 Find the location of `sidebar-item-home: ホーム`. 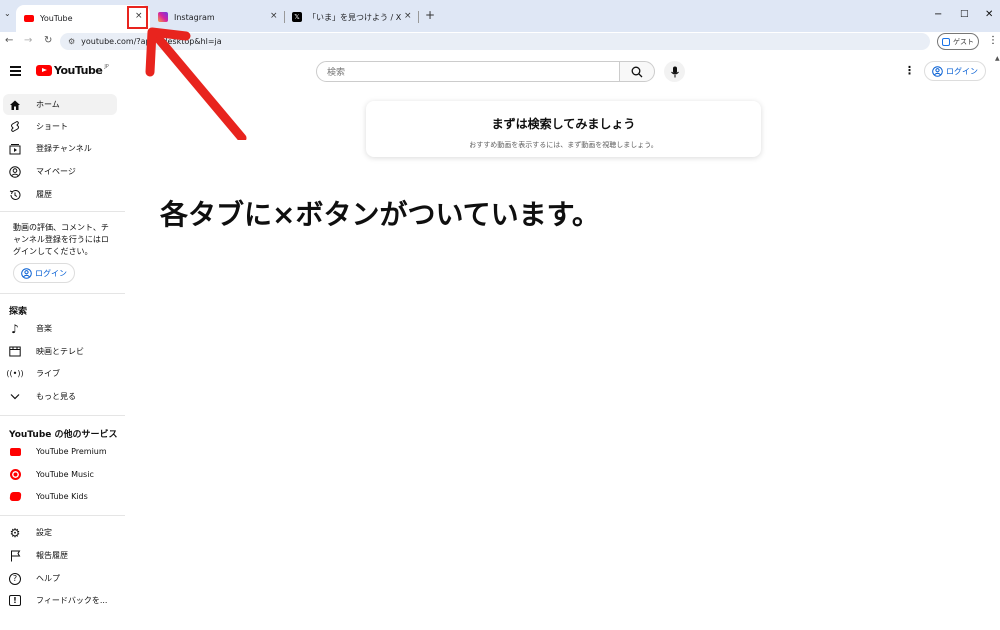

sidebar-item-home: ホーム is located at coordinates (60, 104).